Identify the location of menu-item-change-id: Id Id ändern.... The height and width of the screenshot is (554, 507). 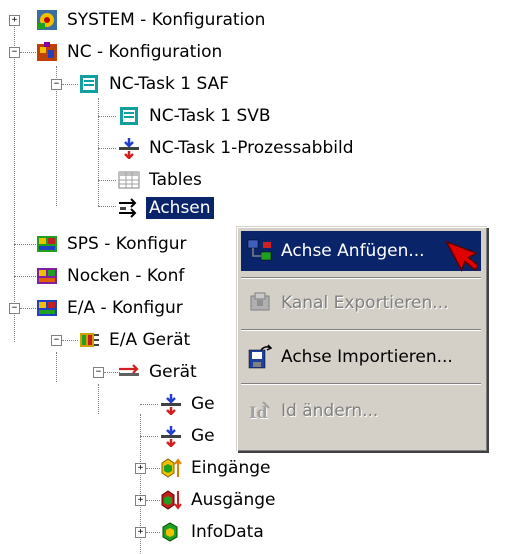
(361, 411).